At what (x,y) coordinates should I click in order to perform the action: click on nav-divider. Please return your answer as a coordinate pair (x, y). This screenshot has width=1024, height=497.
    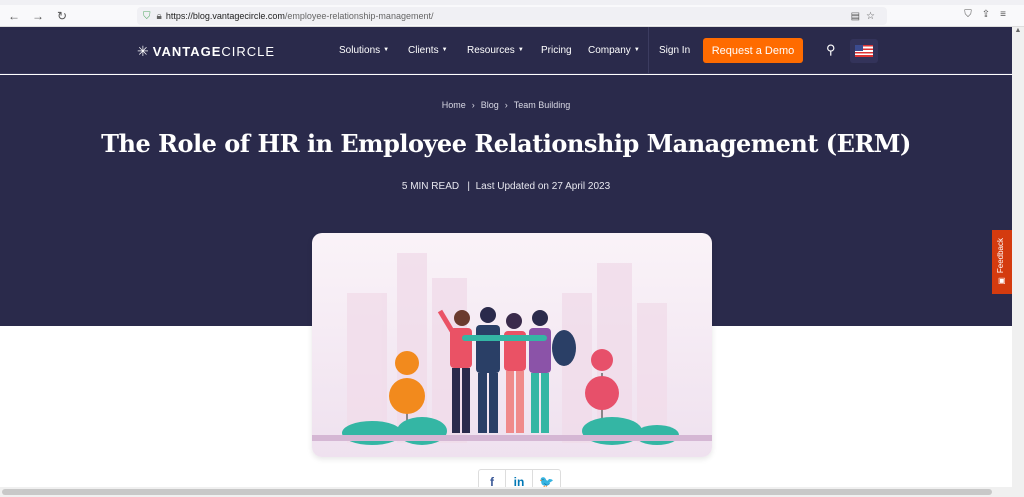
    Looking at the image, I should click on (648, 50).